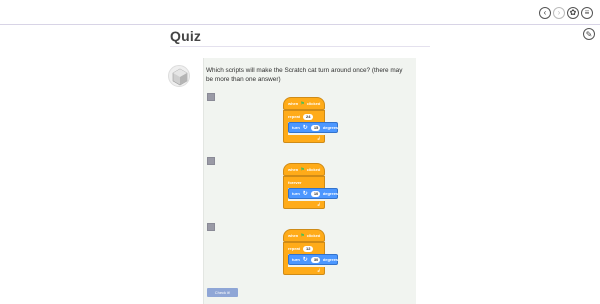 The height and width of the screenshot is (304, 600). Describe the element at coordinates (211, 97) in the screenshot. I see `option-1-checkbox` at that location.